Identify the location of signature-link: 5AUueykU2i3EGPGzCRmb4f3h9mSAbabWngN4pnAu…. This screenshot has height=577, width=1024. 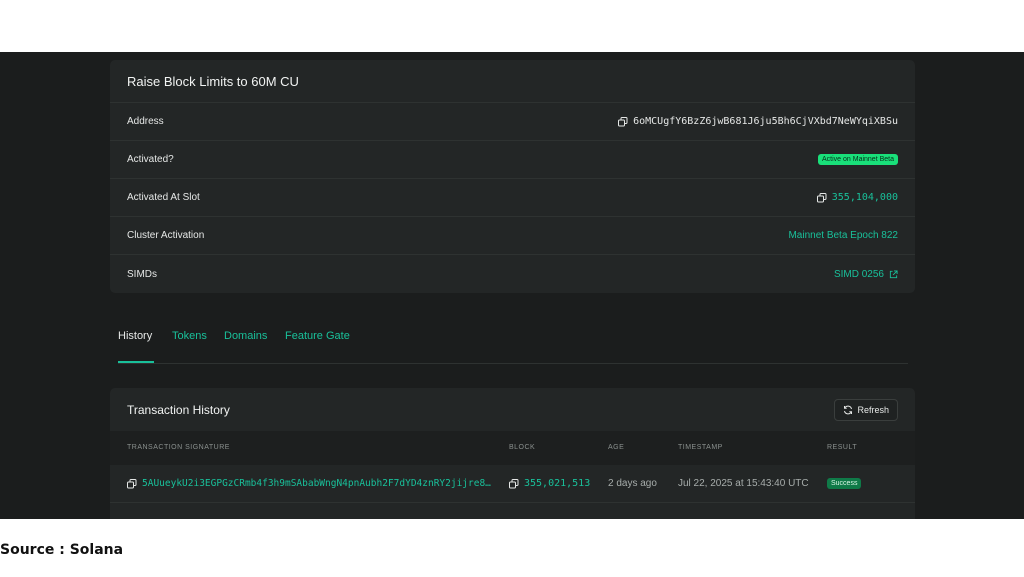
(316, 483).